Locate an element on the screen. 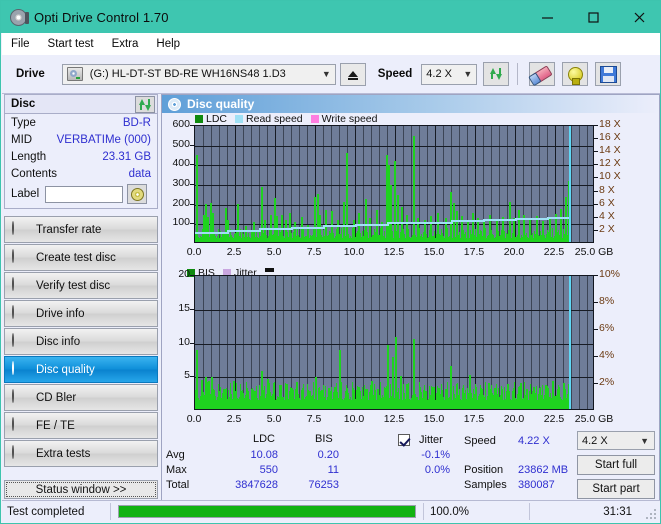 The width and height of the screenshot is (661, 524). disc-row-contents: Contents data is located at coordinates (81, 173).